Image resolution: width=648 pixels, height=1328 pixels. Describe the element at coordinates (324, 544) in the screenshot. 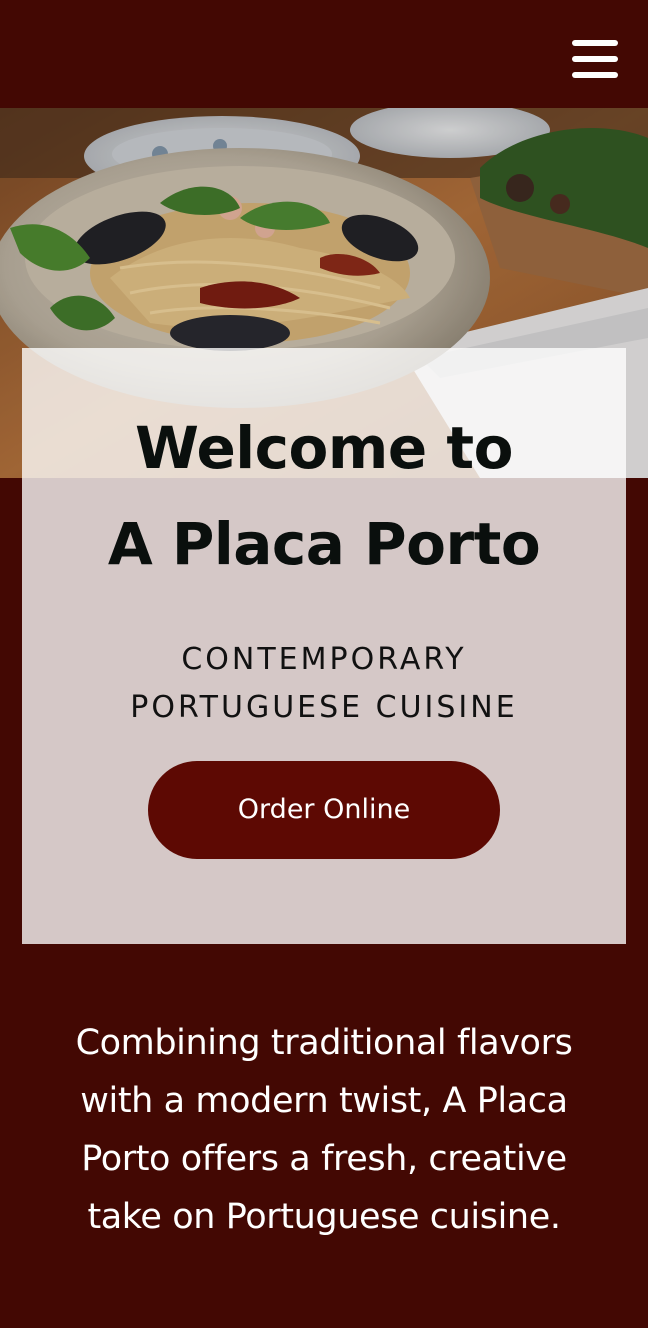

I see `welcome-title-line-2: A Placa Porto` at that location.